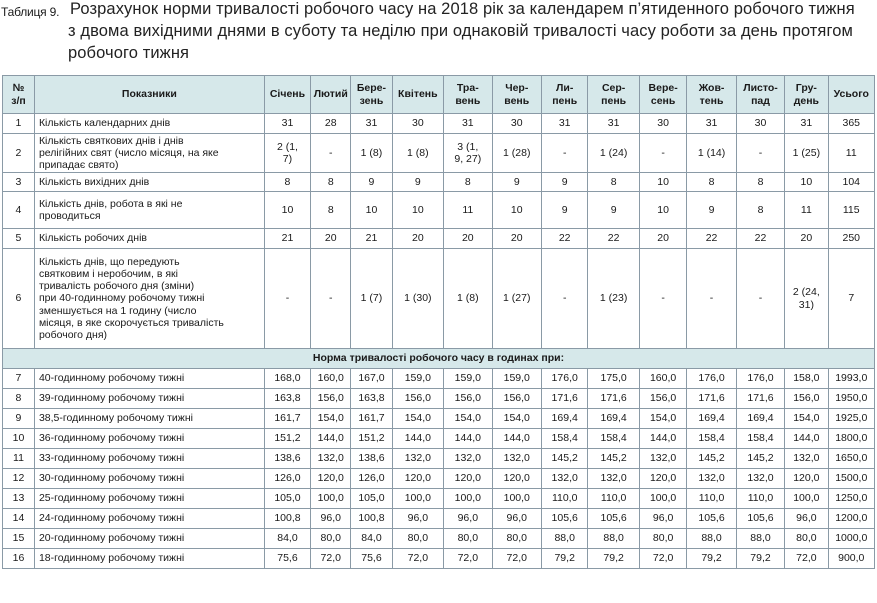  Describe the element at coordinates (851, 418) in the screenshot. I see `value-cell: 1925,0` at that location.